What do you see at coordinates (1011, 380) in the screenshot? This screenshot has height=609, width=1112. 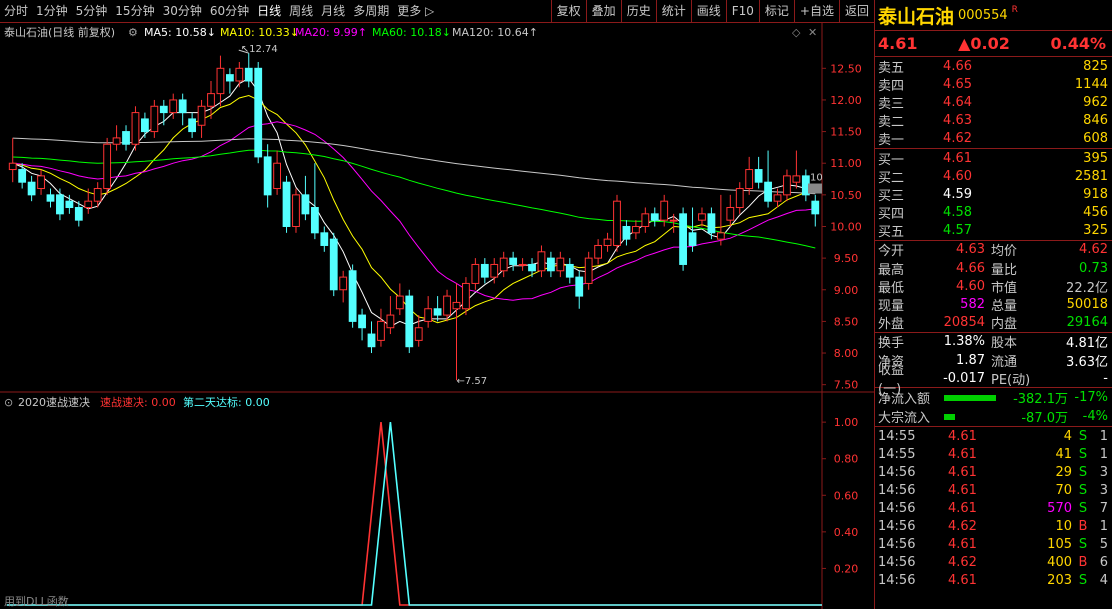 I see `fundamental-label: PE(动)` at bounding box center [1011, 380].